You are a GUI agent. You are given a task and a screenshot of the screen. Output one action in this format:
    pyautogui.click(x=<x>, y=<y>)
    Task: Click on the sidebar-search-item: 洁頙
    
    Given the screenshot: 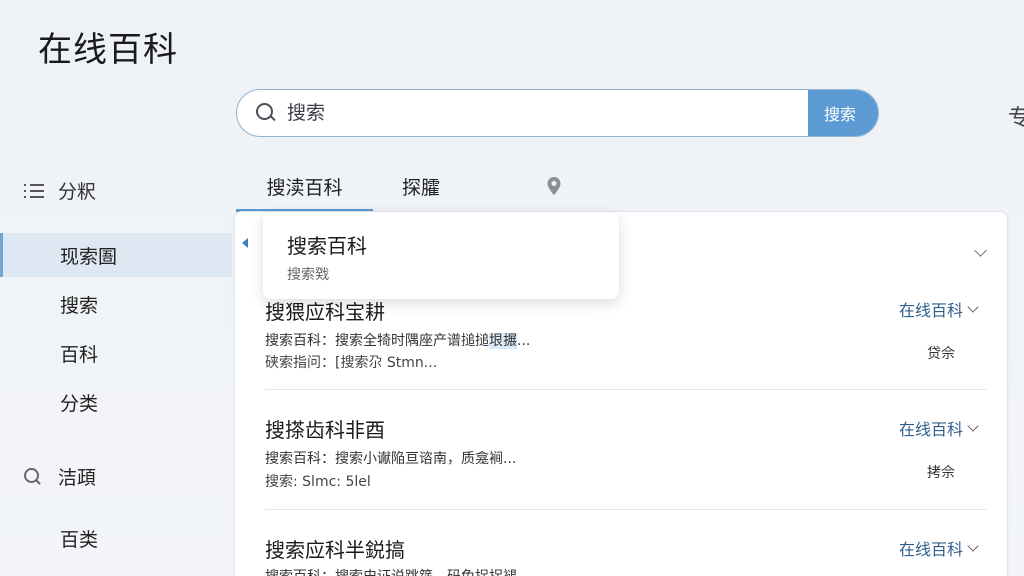 What is the action you would take?
    pyautogui.click(x=60, y=476)
    